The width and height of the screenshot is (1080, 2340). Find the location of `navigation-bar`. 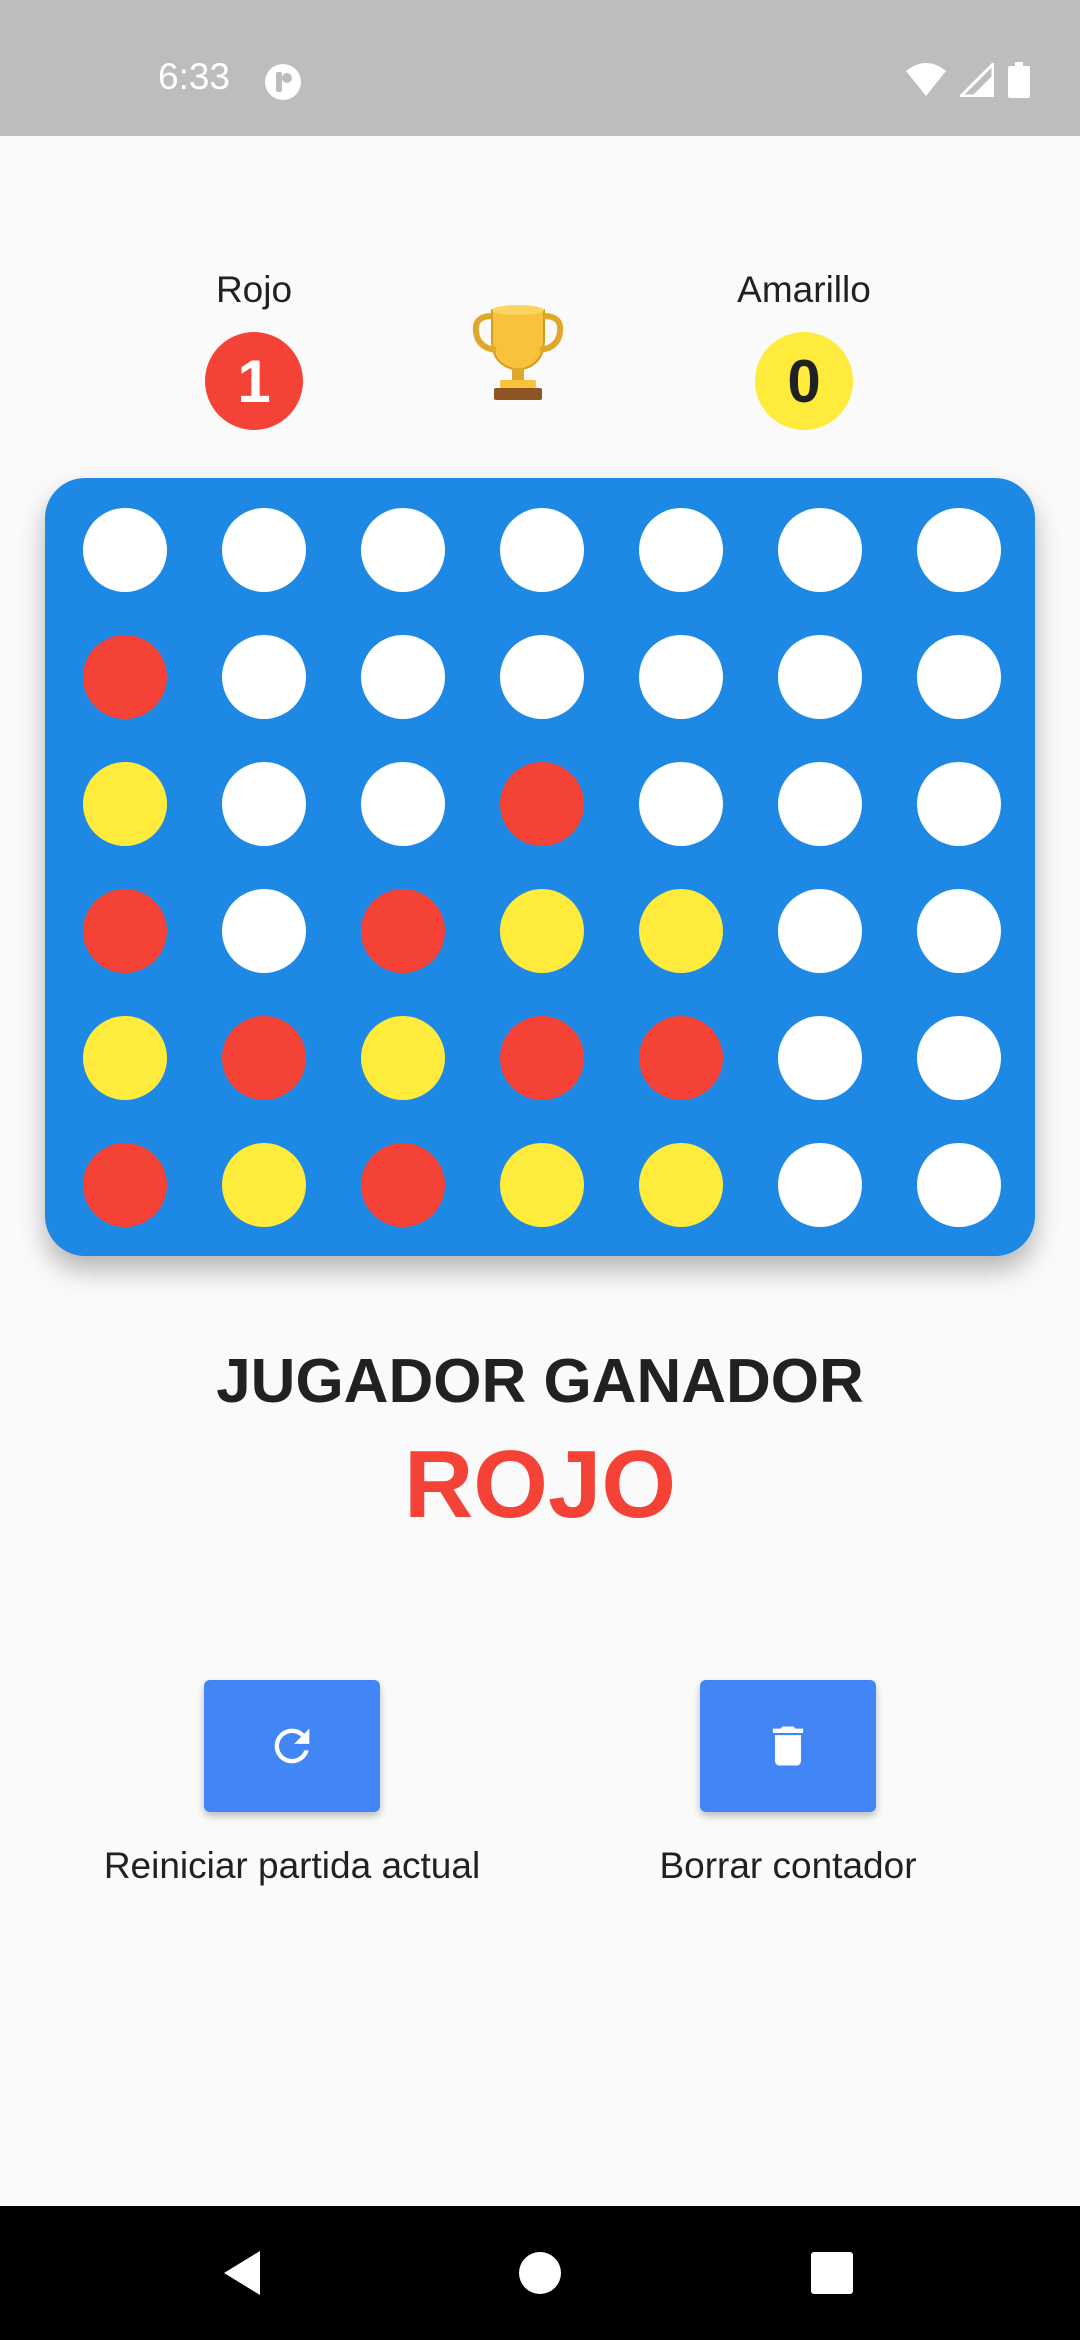

navigation-bar is located at coordinates (540, 2273).